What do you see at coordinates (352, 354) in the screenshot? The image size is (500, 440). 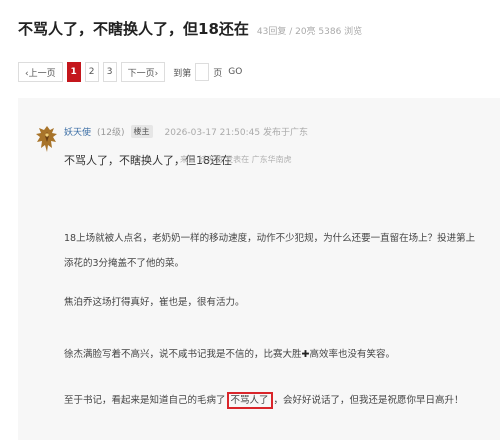 I see `paragraph-text: 高效率也没有笑容。` at bounding box center [352, 354].